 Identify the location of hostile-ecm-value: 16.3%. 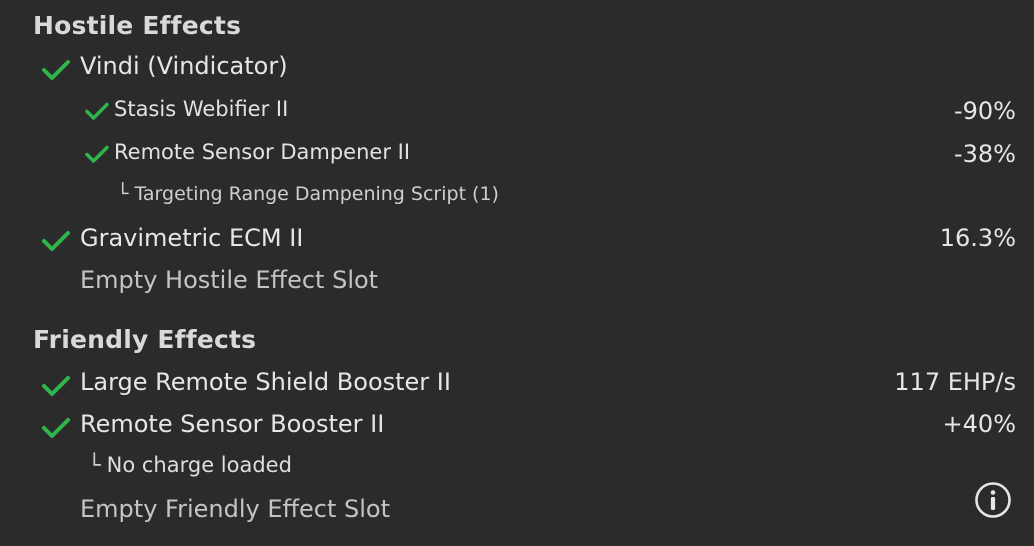
(977, 238).